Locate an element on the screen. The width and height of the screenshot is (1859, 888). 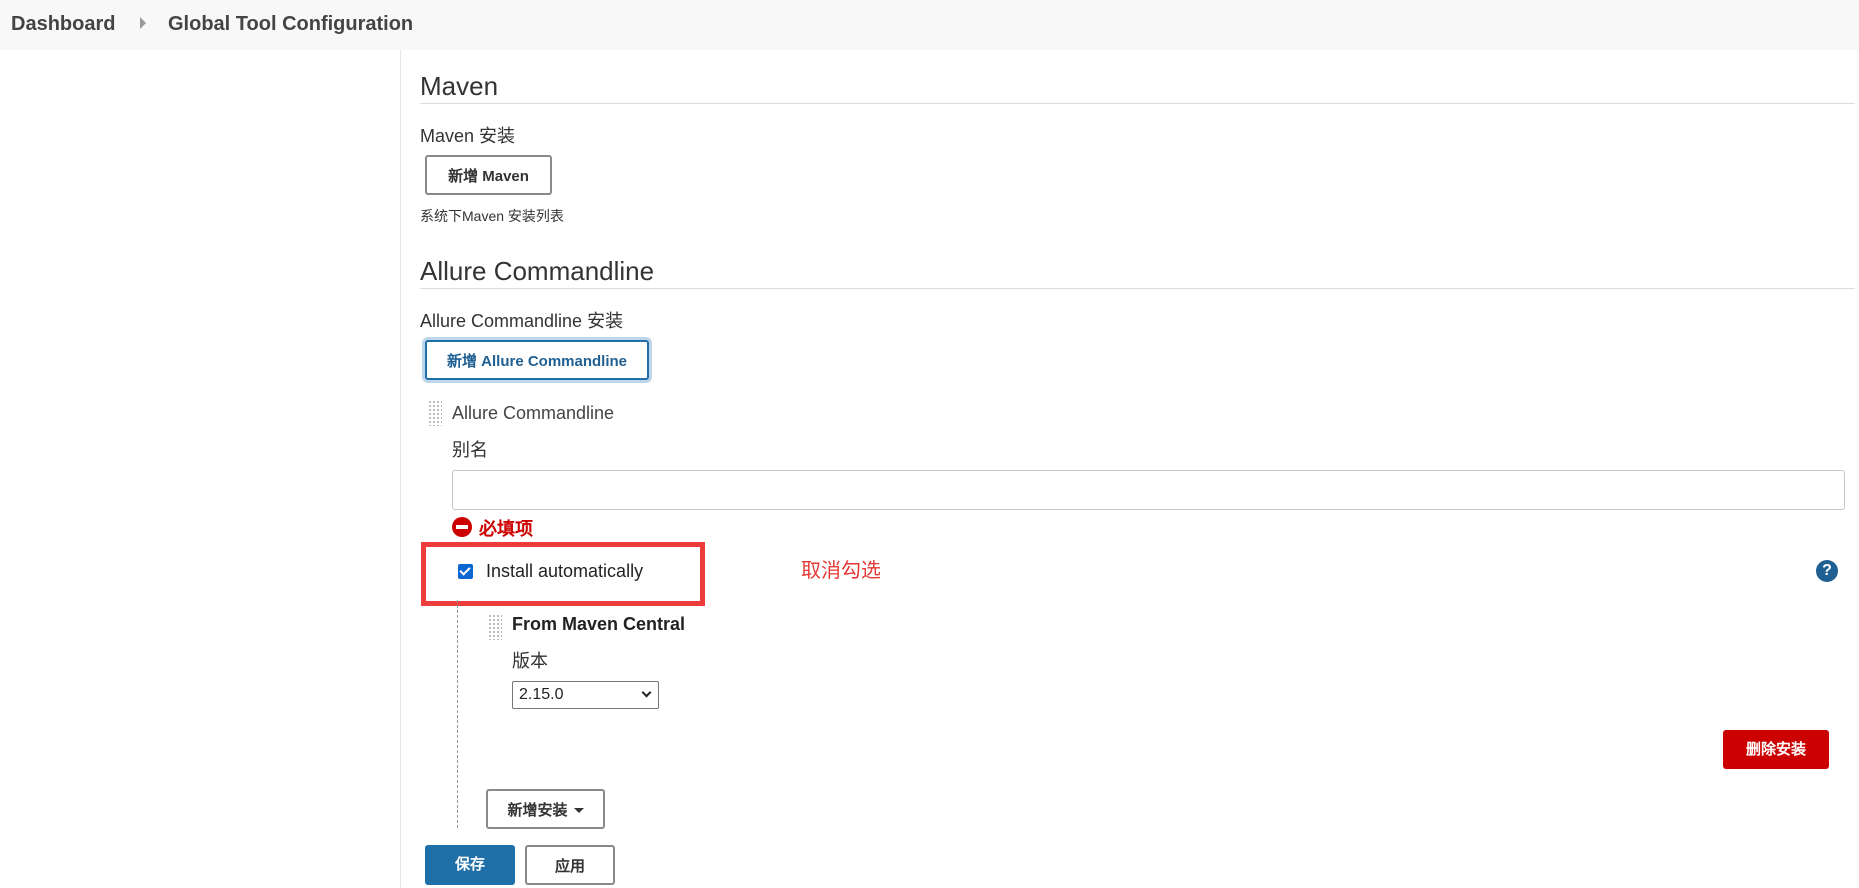
chevron-right-icon is located at coordinates (143, 23).